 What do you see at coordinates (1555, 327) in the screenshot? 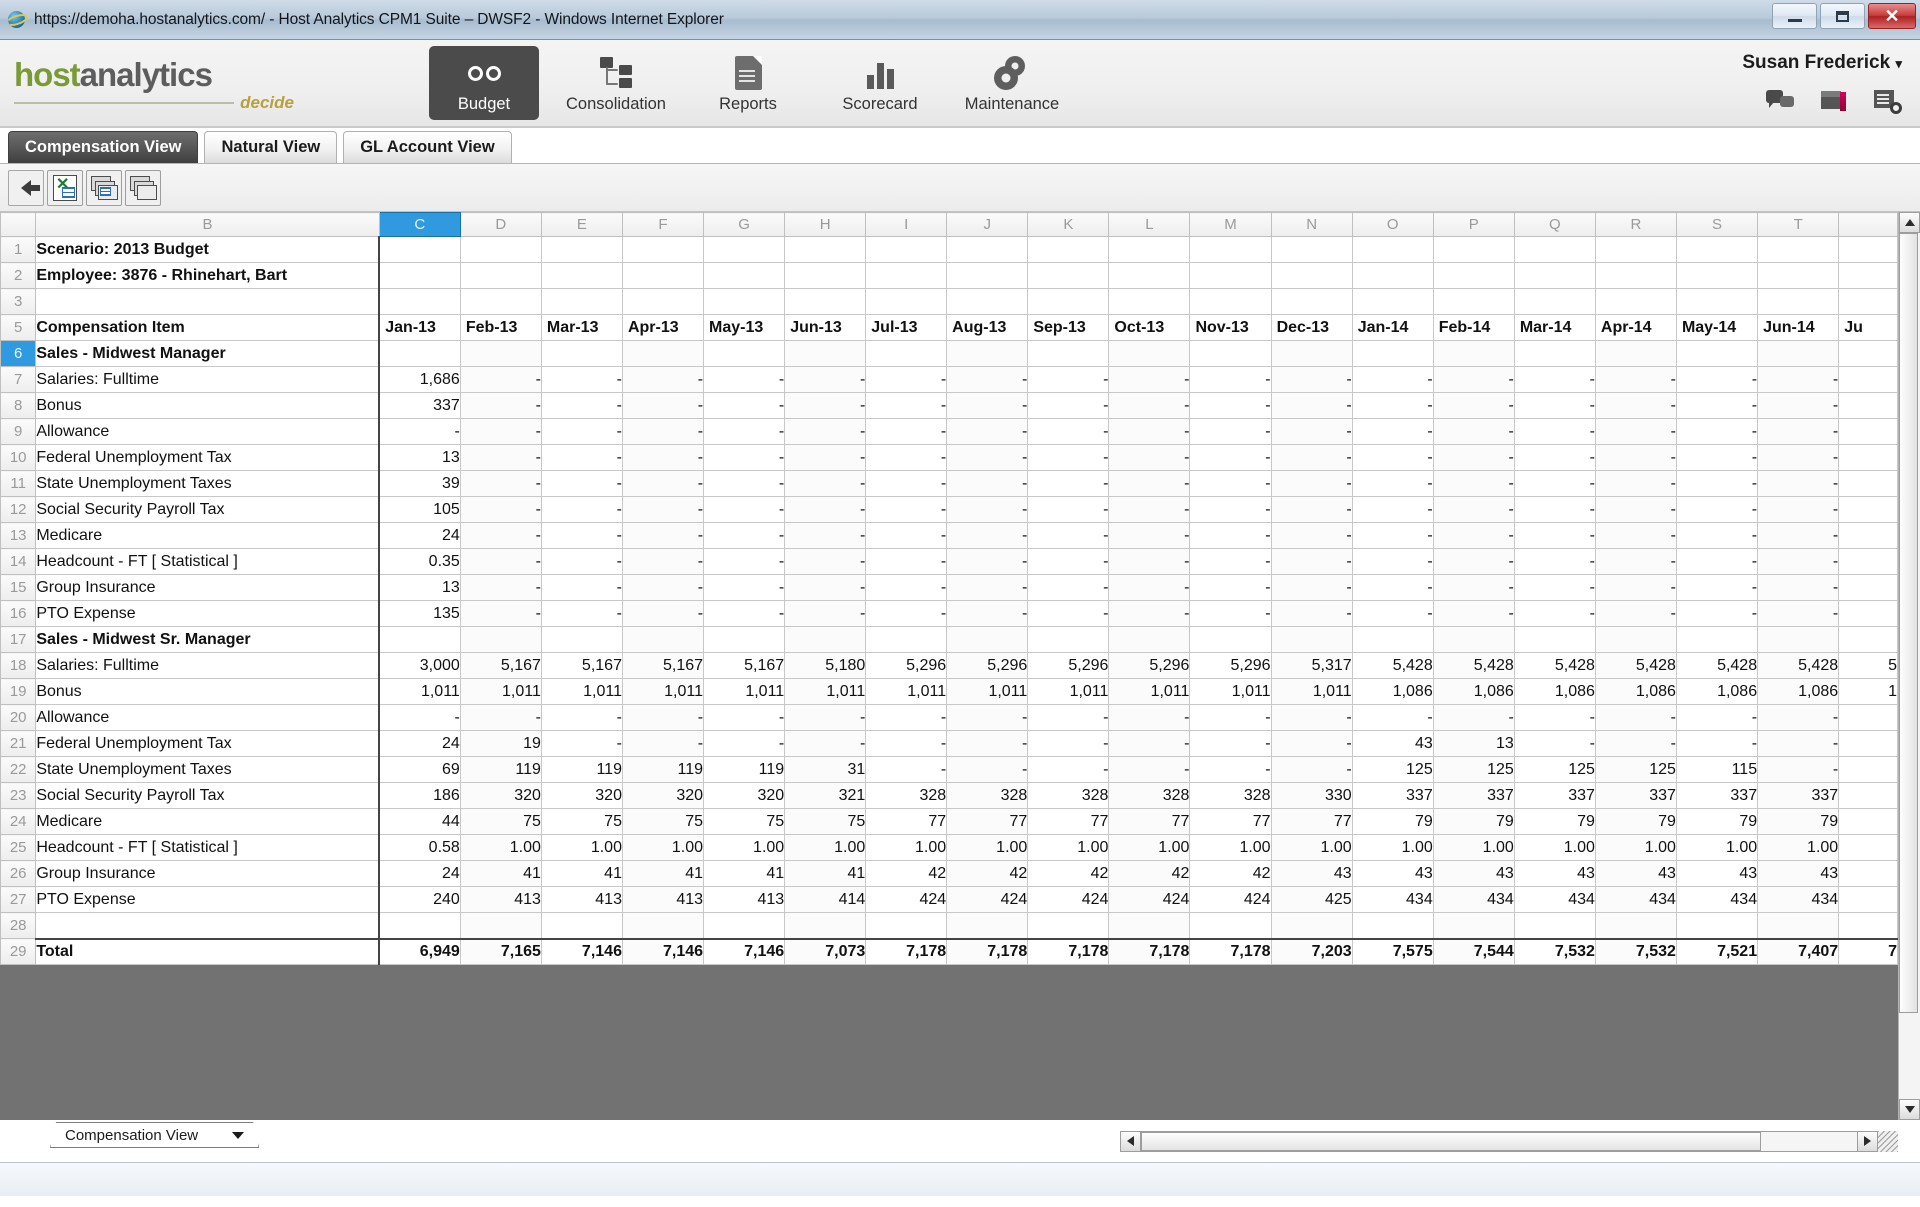
I see `period-header-15: Mar-14` at bounding box center [1555, 327].